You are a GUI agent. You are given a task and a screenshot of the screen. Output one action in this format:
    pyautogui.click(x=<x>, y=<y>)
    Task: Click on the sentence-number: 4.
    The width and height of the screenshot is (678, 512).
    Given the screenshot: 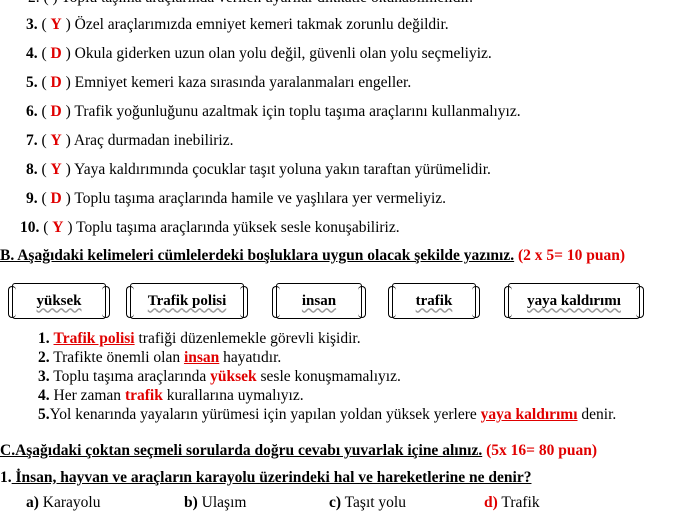 What is the action you would take?
    pyautogui.click(x=44, y=395)
    